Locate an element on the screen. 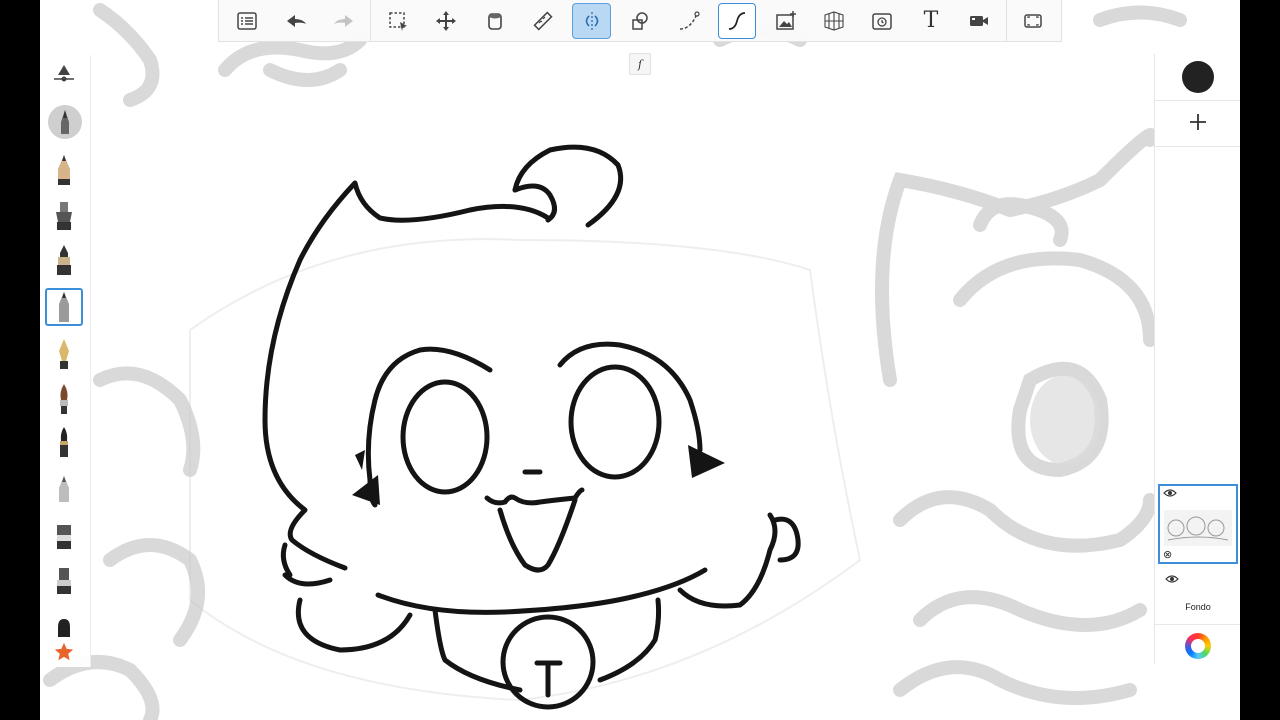 The width and height of the screenshot is (1280, 720). add-image-button is located at coordinates (785, 21).